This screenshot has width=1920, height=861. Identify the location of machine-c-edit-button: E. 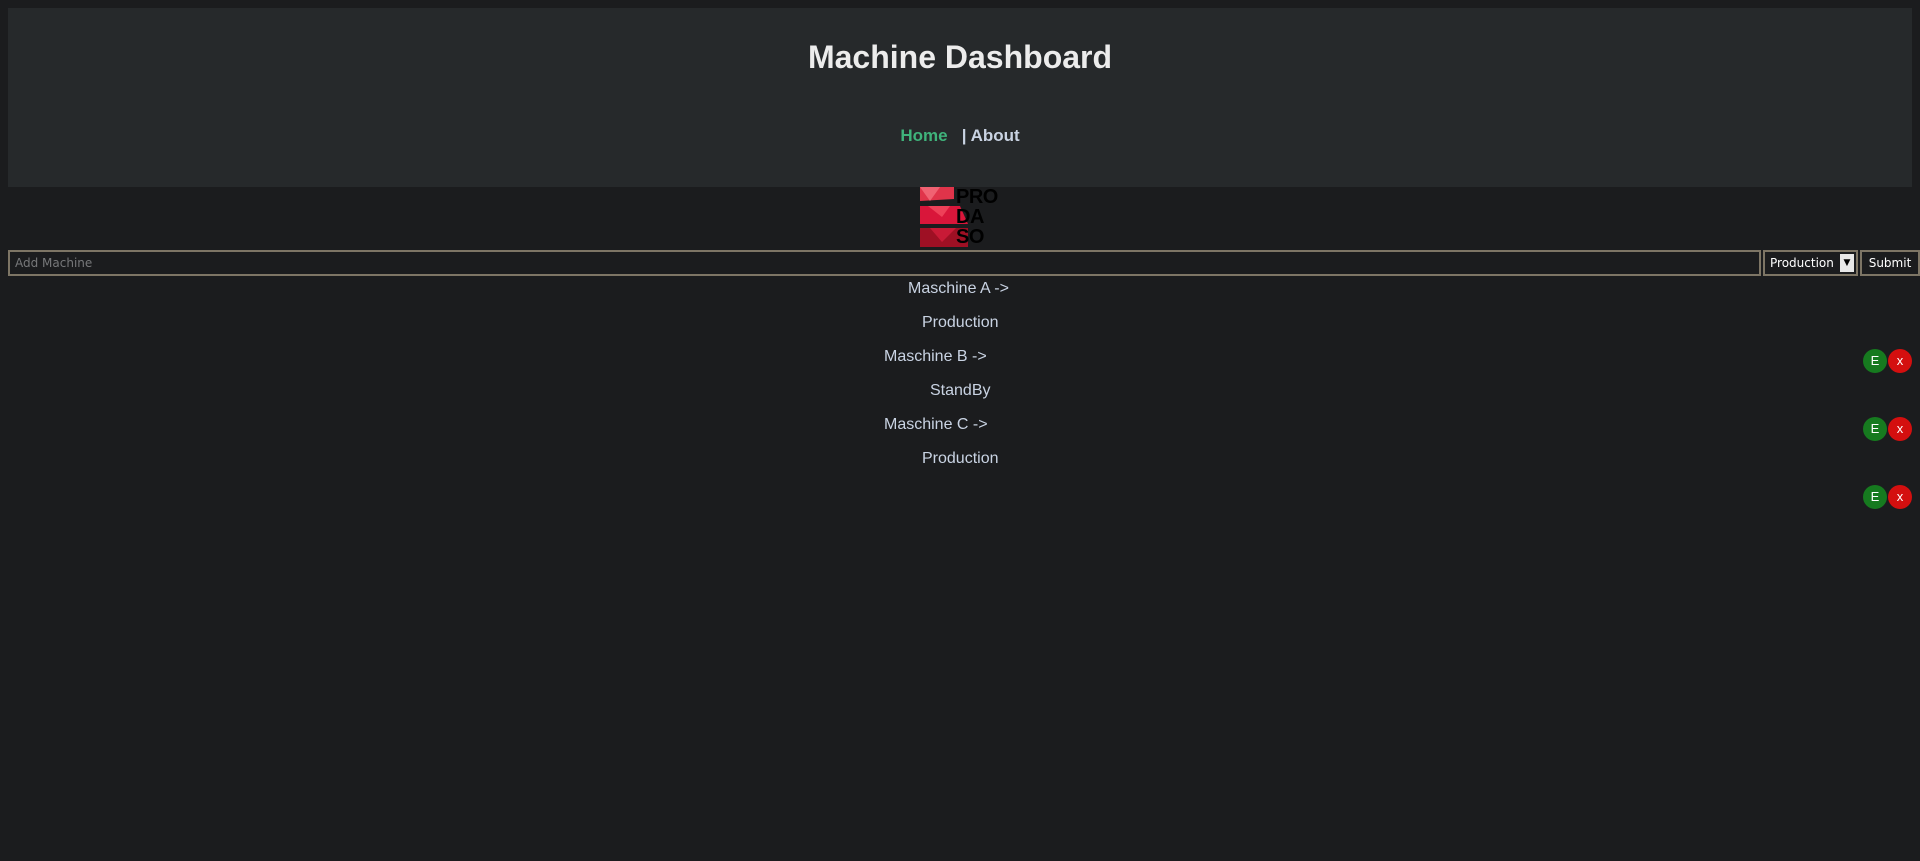
(1875, 497).